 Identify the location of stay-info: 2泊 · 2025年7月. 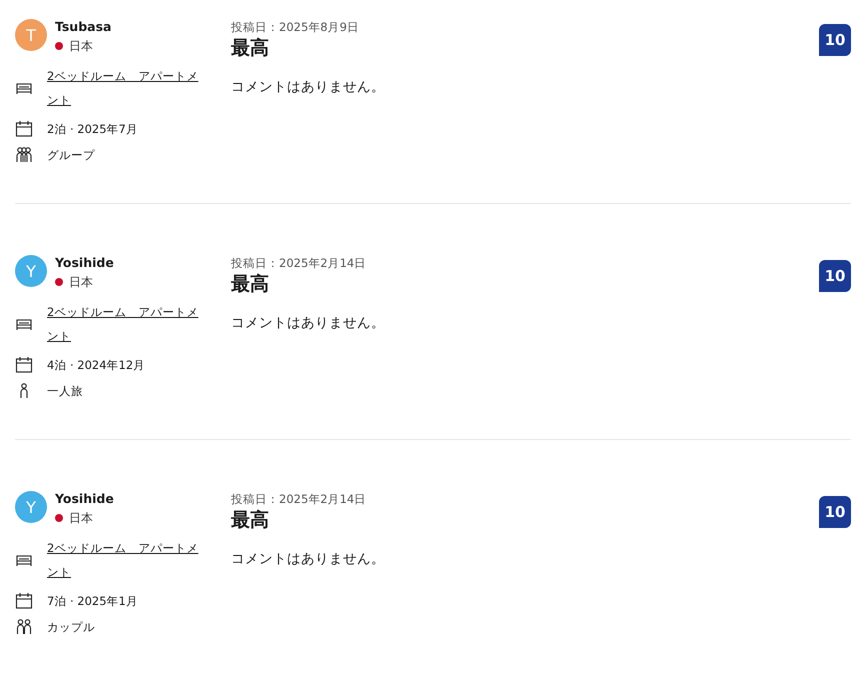
(92, 129).